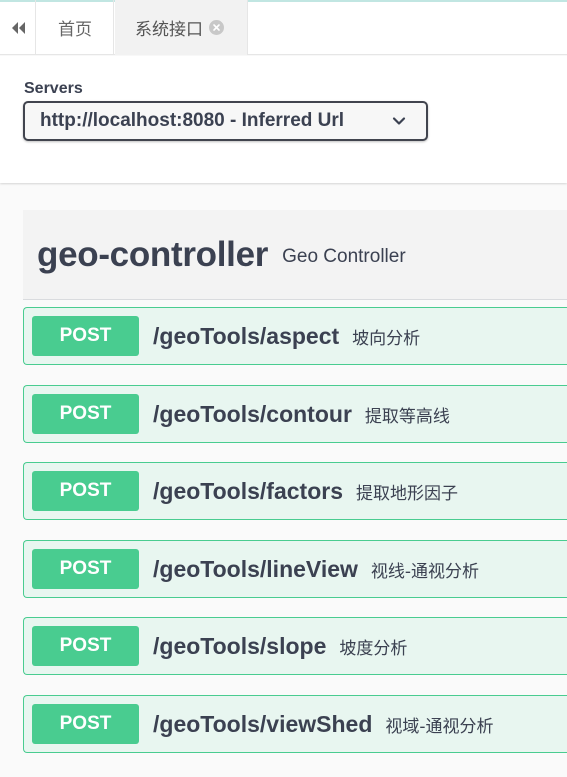 This screenshot has width=567, height=777. Describe the element at coordinates (386, 338) in the screenshot. I see `operation-summary: 坡向分析` at that location.